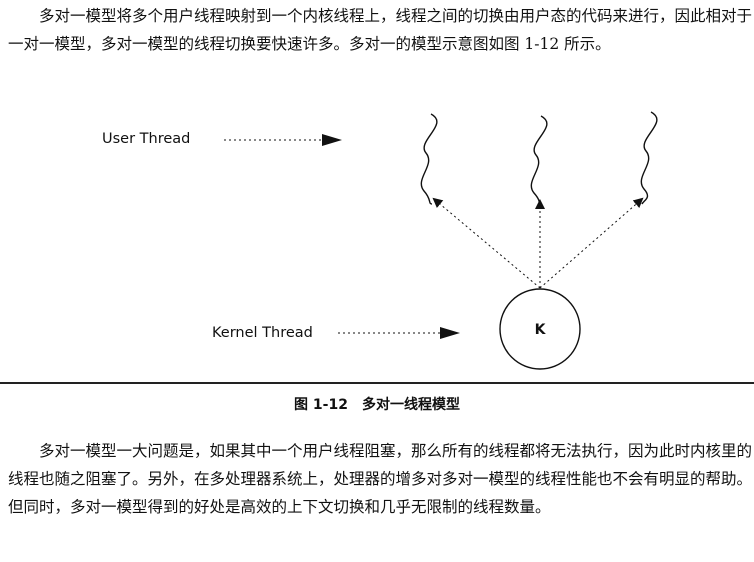 The width and height of the screenshot is (754, 562). Describe the element at coordinates (377, 405) in the screenshot. I see `figure-caption: 图 1-12 多对一线程模型` at that location.